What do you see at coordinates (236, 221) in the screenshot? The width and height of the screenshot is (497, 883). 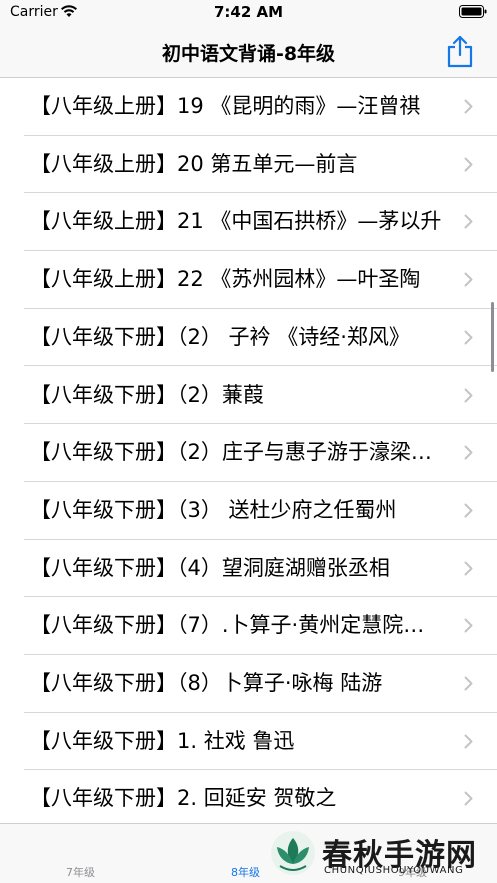 I see `list-item-label: 【八年级上册】21 《中国石拱桥》—茅以升` at bounding box center [236, 221].